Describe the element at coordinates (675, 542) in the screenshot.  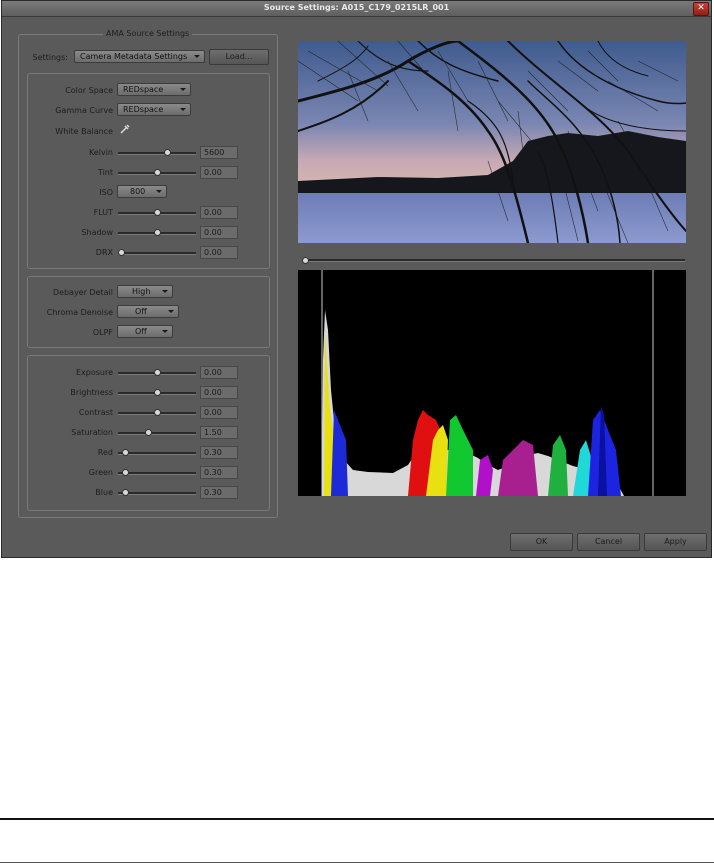
I see `apply-button: Apply` at that location.